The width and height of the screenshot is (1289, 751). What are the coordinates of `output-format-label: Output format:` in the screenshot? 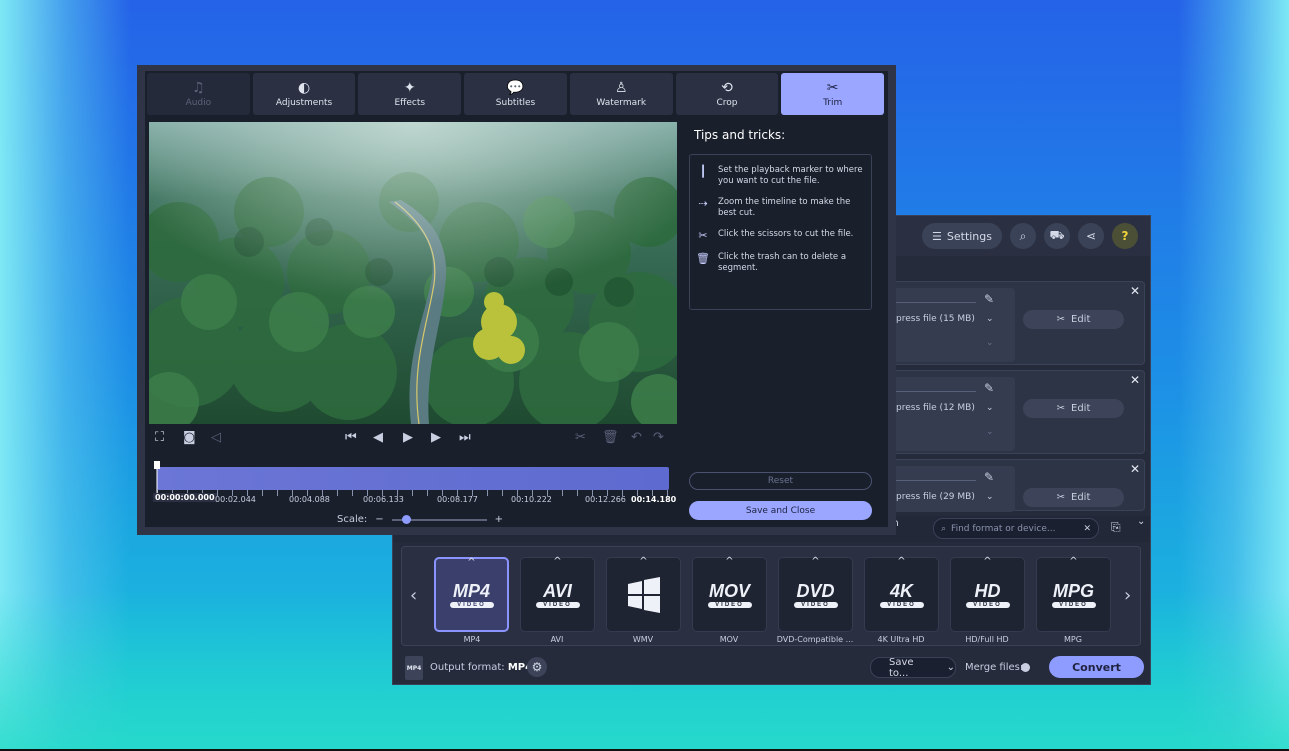 It's located at (467, 667).